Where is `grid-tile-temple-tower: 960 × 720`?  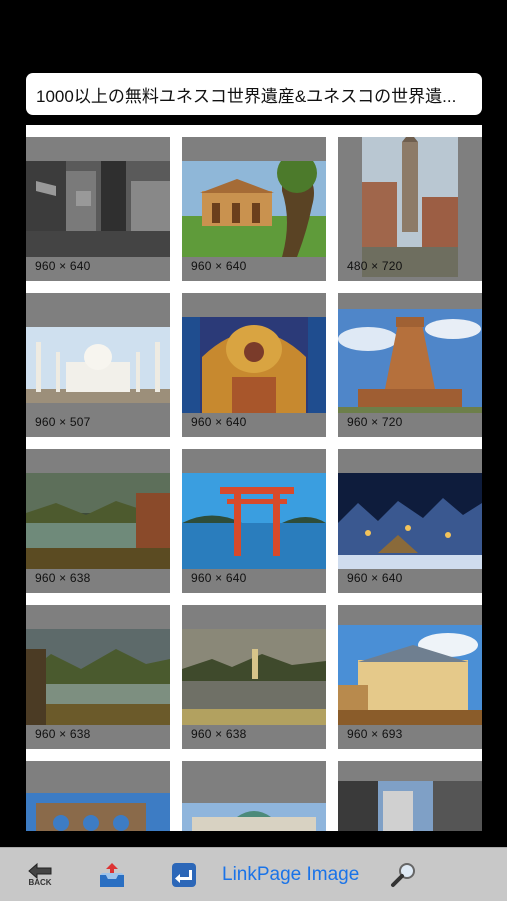
grid-tile-temple-tower: 960 × 720 is located at coordinates (410, 365).